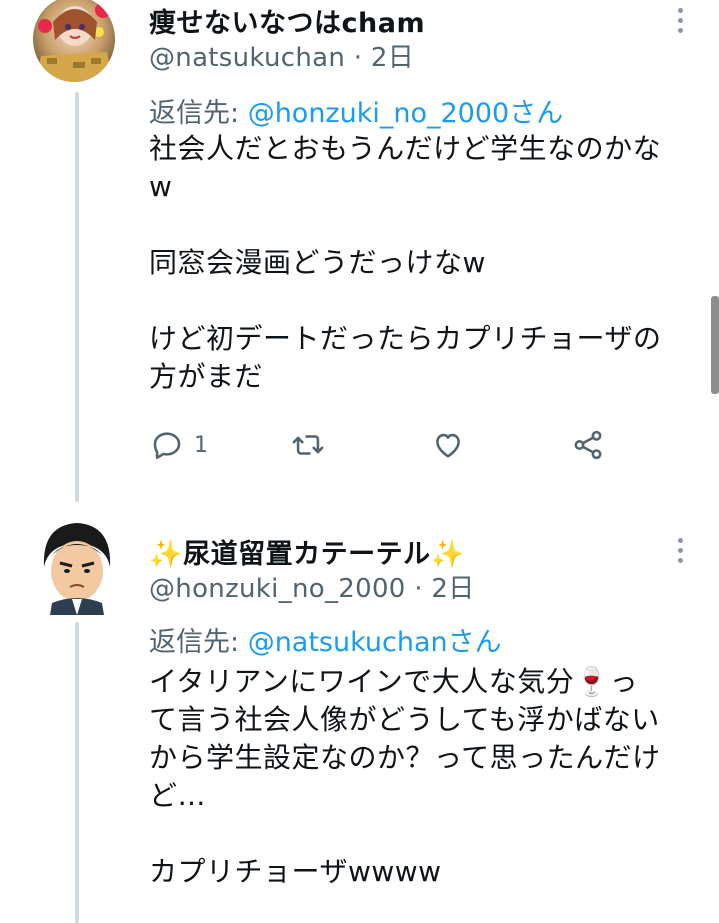 The width and height of the screenshot is (719, 923). I want to click on tweet-text-segment: イタリアンにワインで大人な気分, so click(362, 681).